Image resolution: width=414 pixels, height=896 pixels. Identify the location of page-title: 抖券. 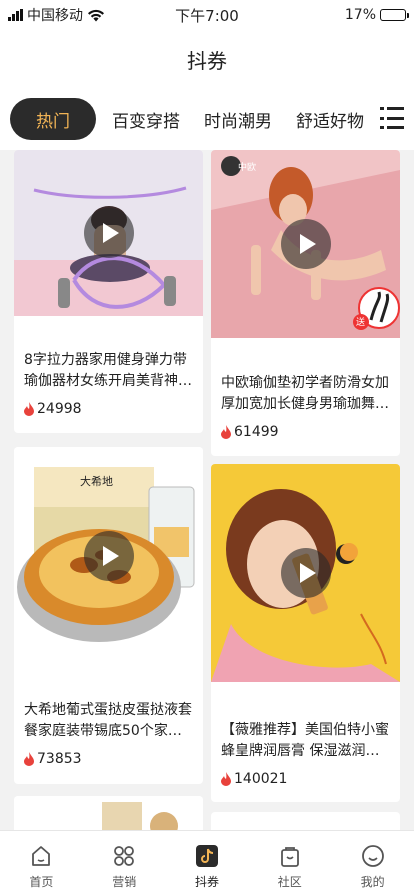
(207, 60).